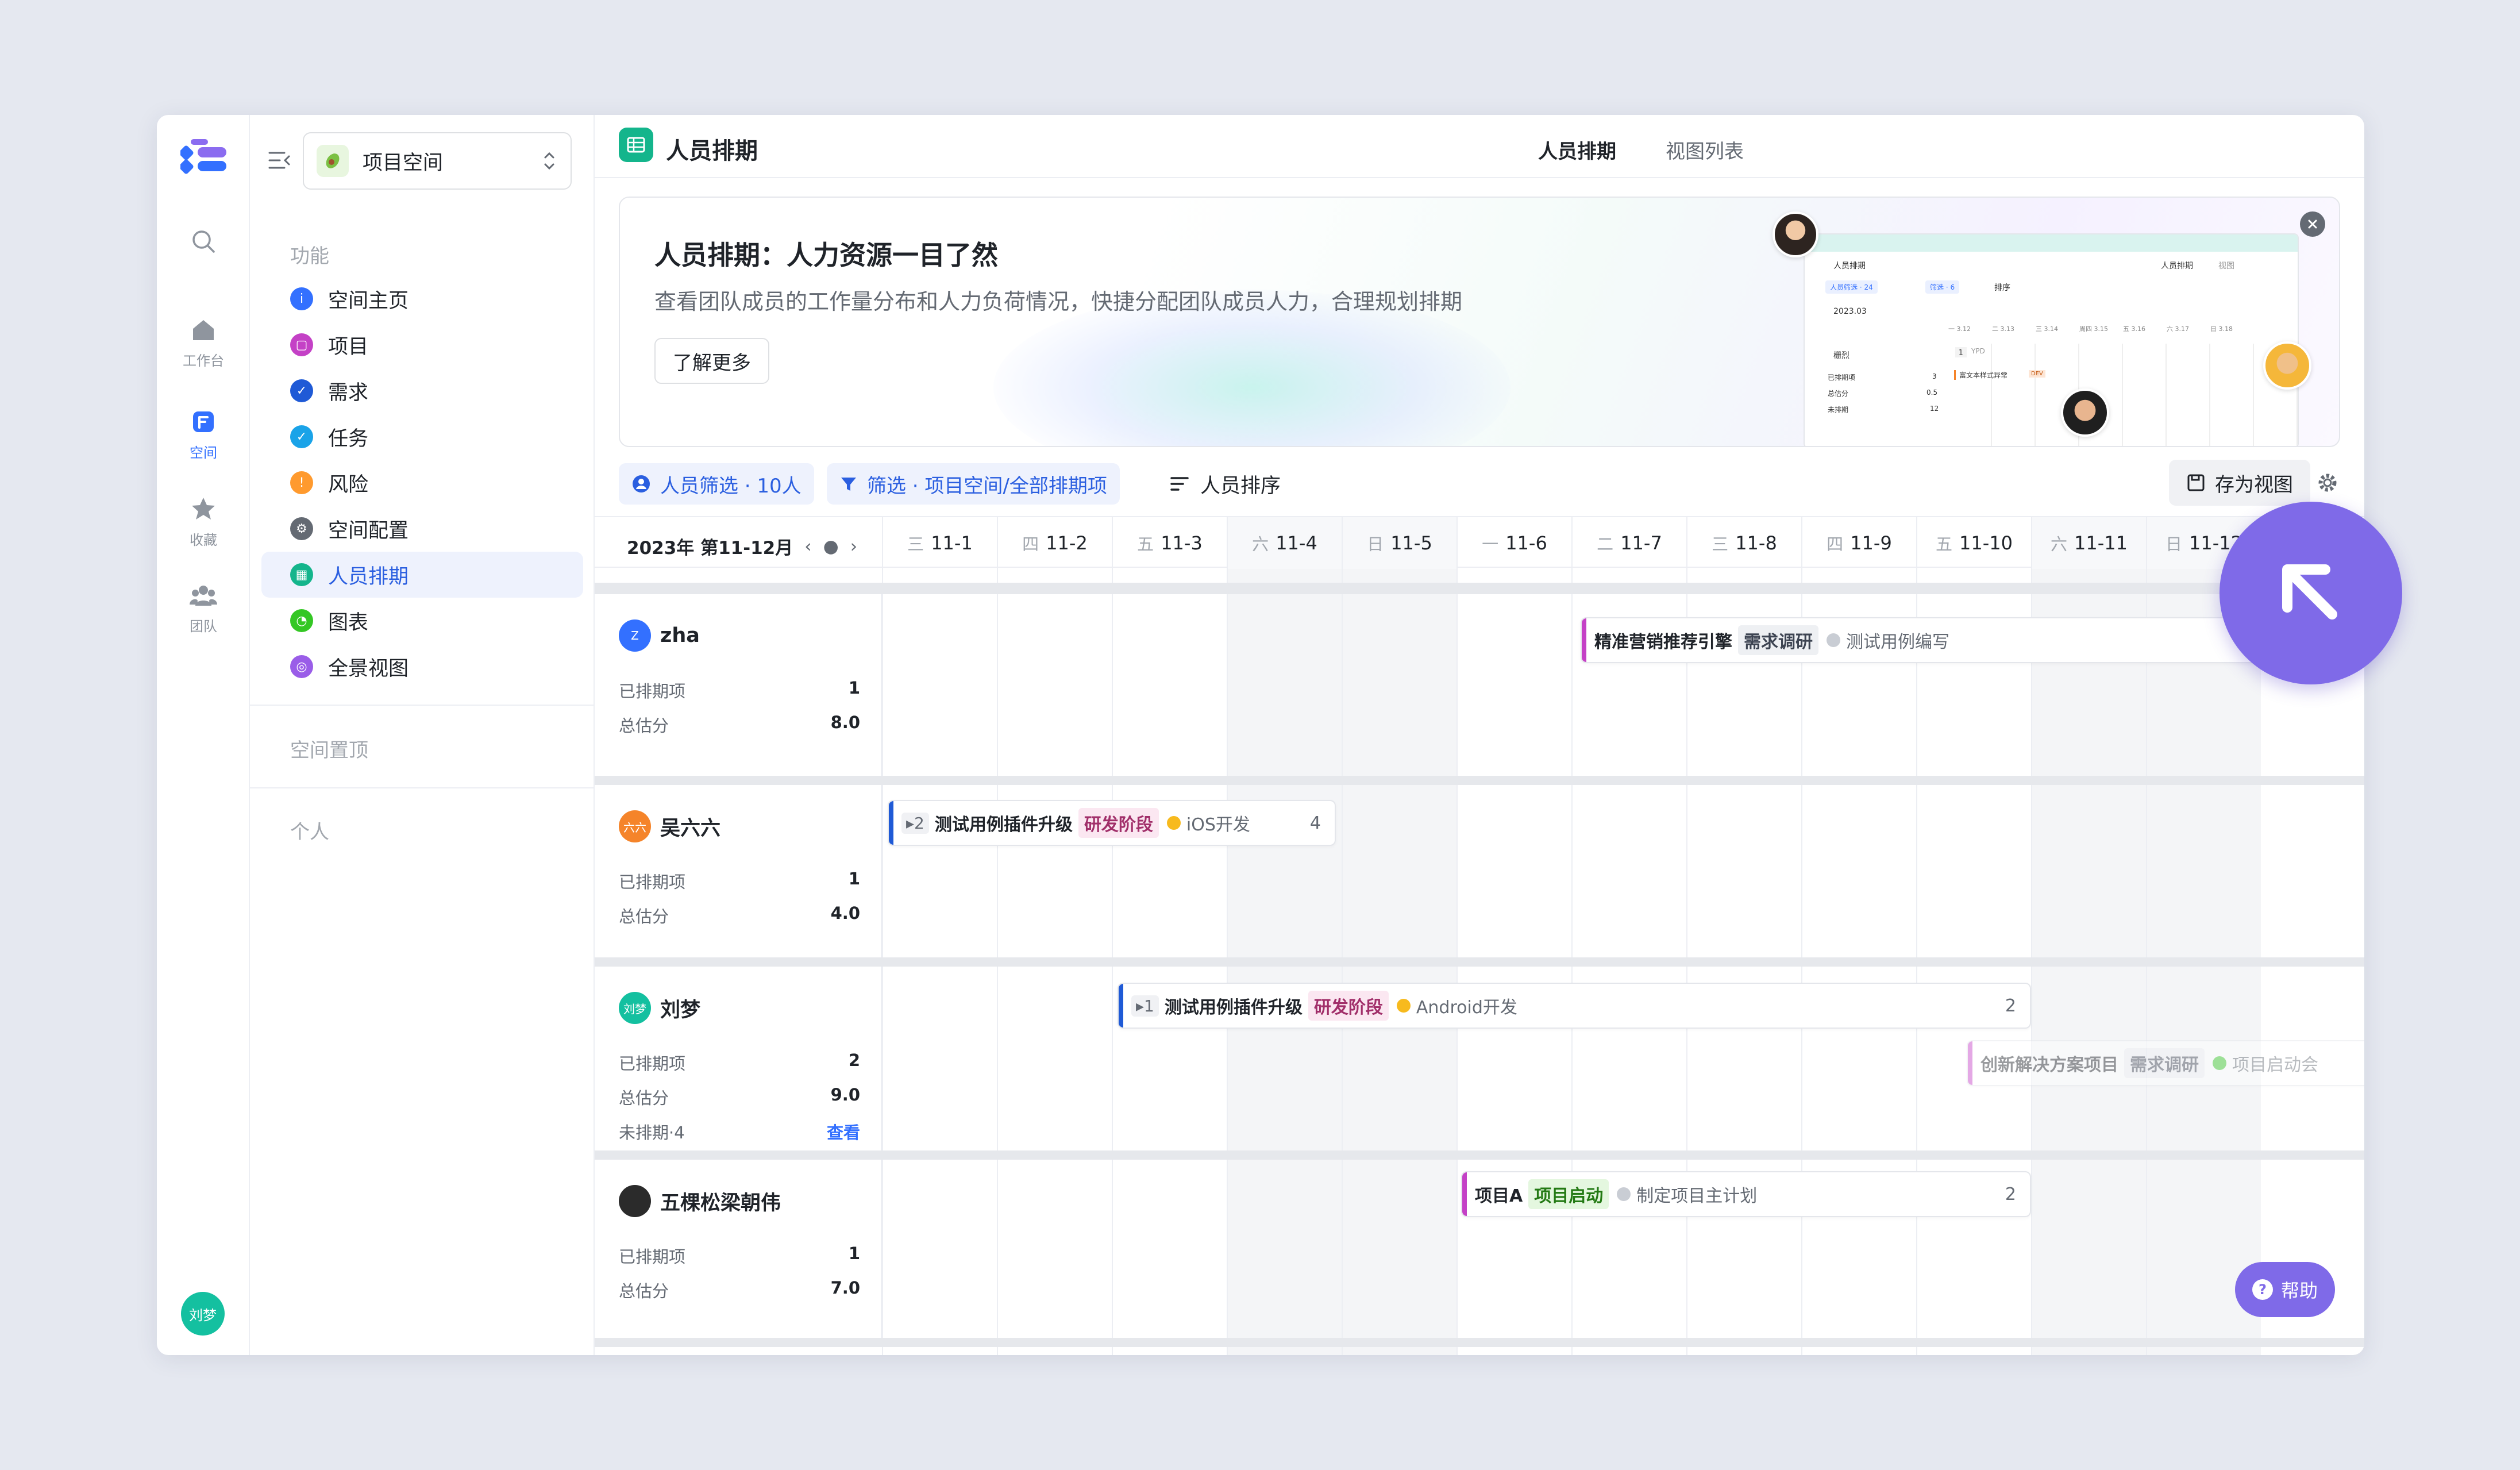 Image resolution: width=2520 pixels, height=1470 pixels. What do you see at coordinates (204, 540) in the screenshot?
I see `rail-label: 收藏` at bounding box center [204, 540].